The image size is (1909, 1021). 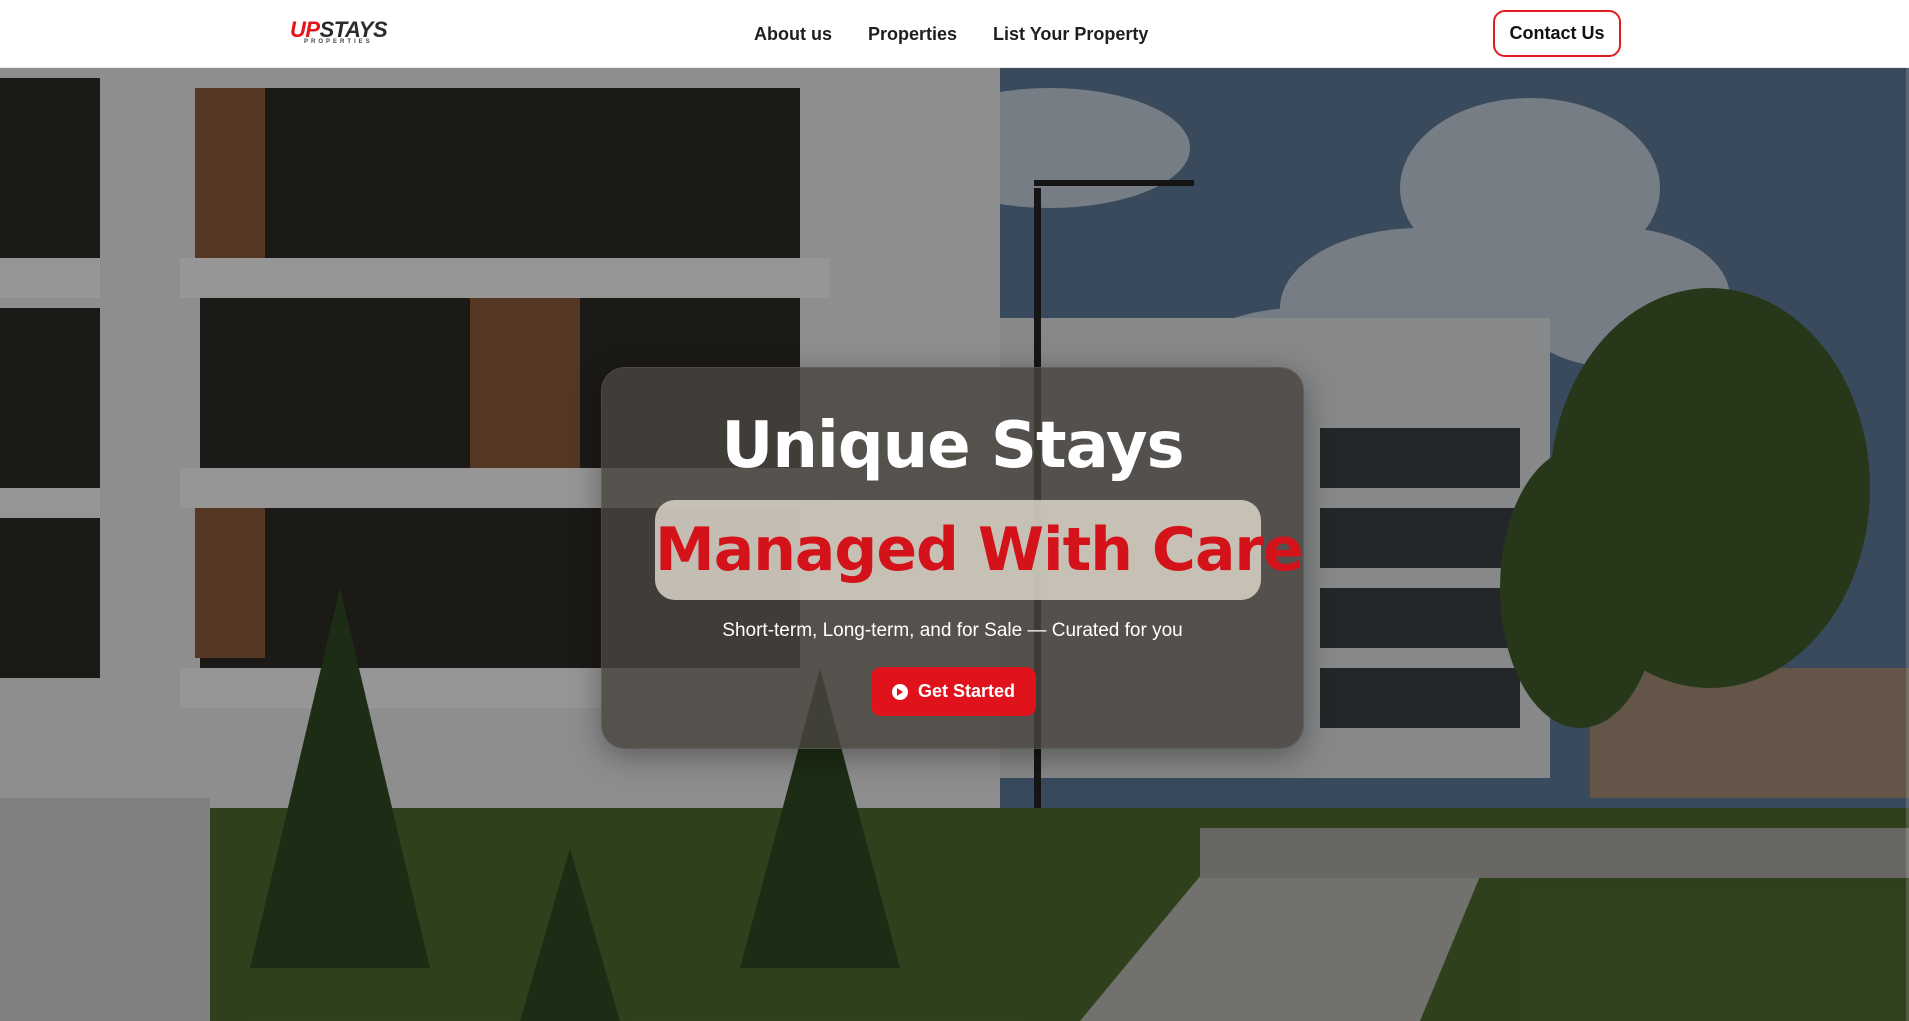 I want to click on contact-us-button: Contact Us, so click(x=1557, y=33).